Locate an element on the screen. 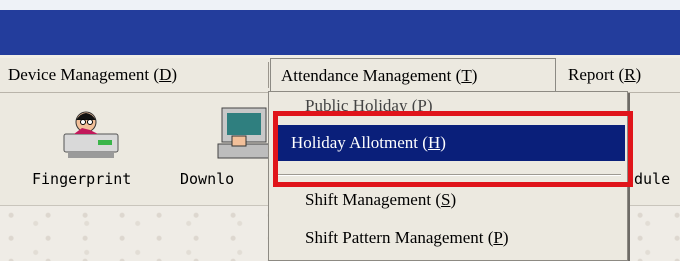 The width and height of the screenshot is (680, 261). menu-item-shift-pattern-management: Shift Pattern Management (P) is located at coordinates (407, 238).